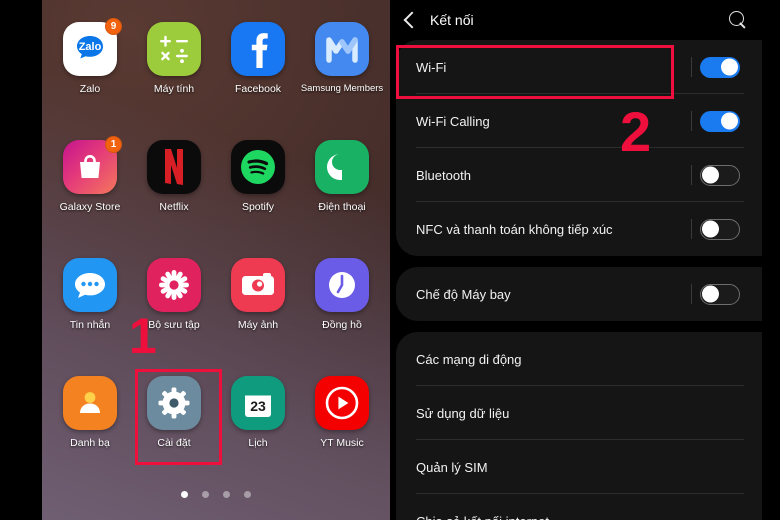 The height and width of the screenshot is (520, 780). I want to click on app-label: Facebook, so click(258, 89).